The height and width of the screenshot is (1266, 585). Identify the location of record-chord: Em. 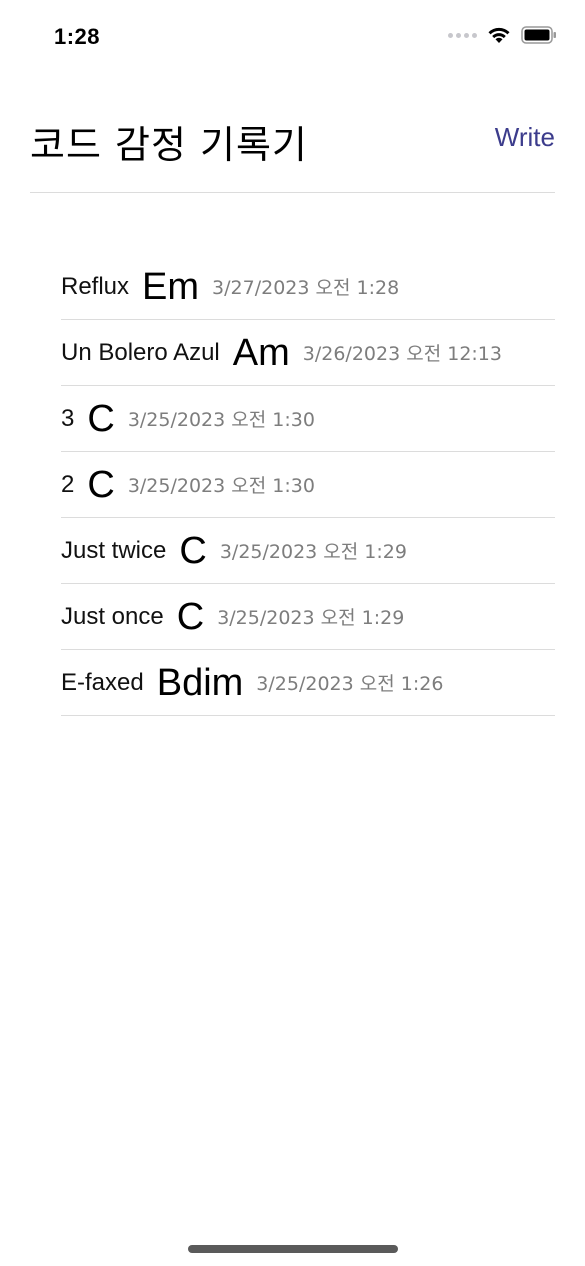
(171, 286).